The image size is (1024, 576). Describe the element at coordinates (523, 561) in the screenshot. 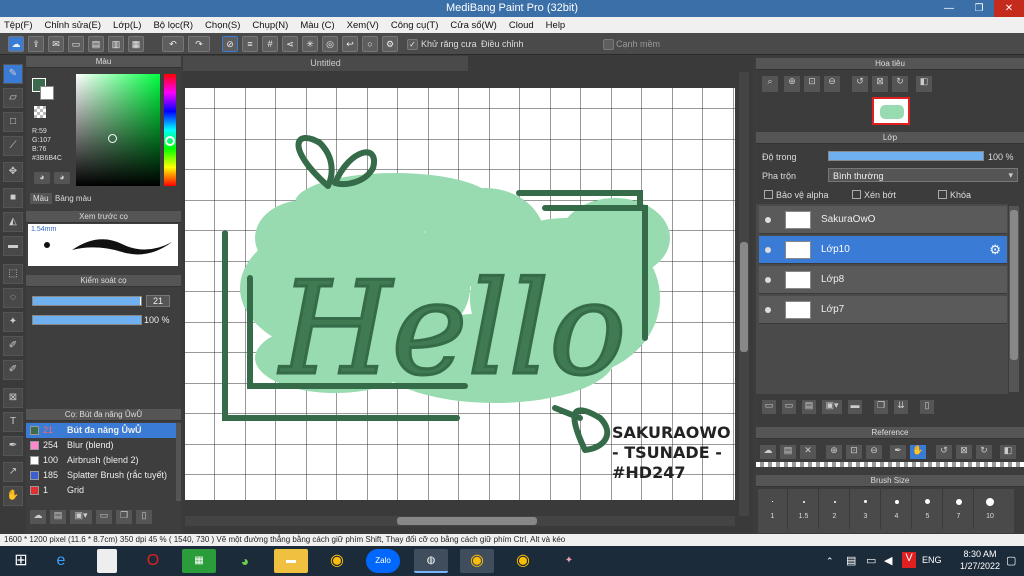

I see `chrome-profile2-icon: ◉` at that location.